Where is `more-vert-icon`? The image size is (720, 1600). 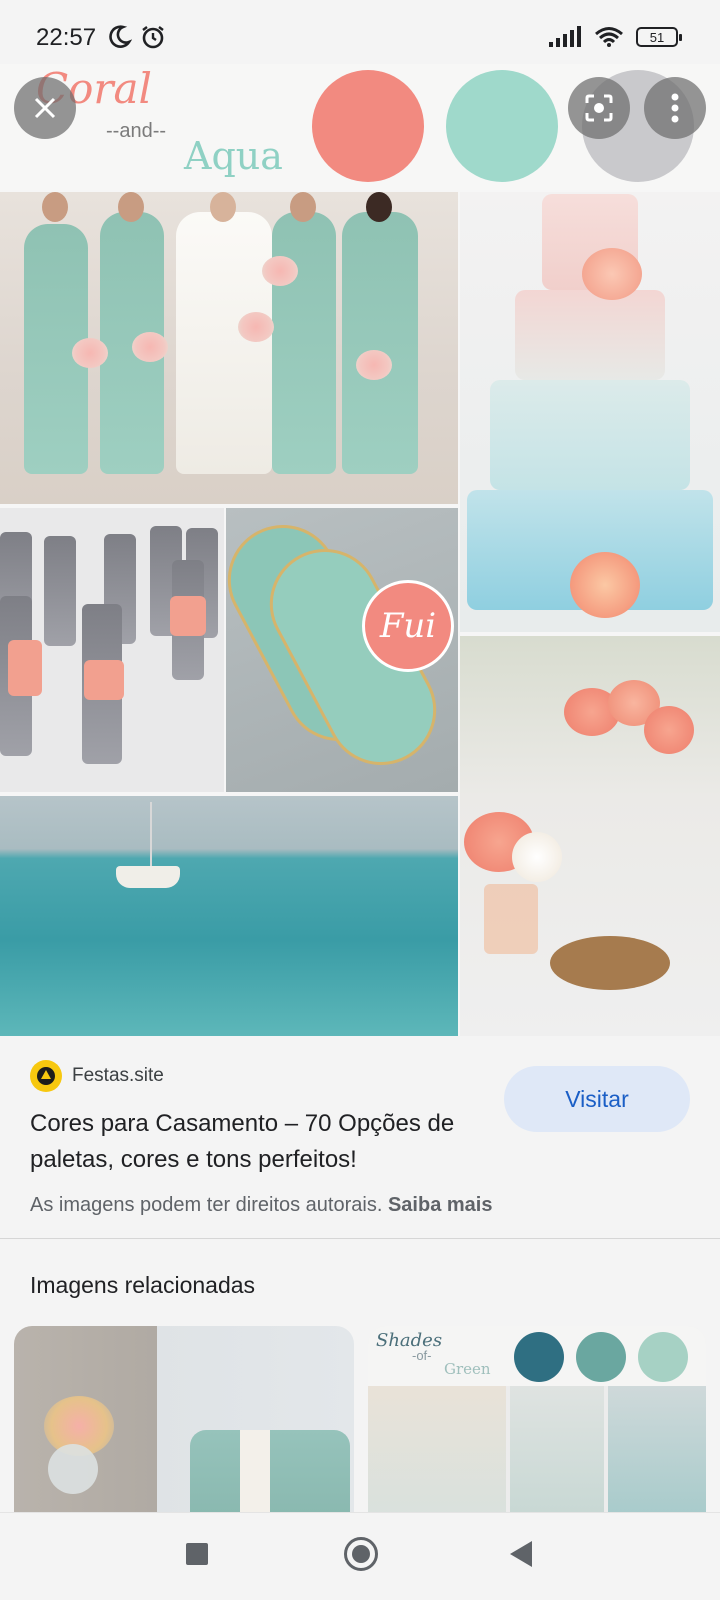
more-vert-icon is located at coordinates (675, 108).